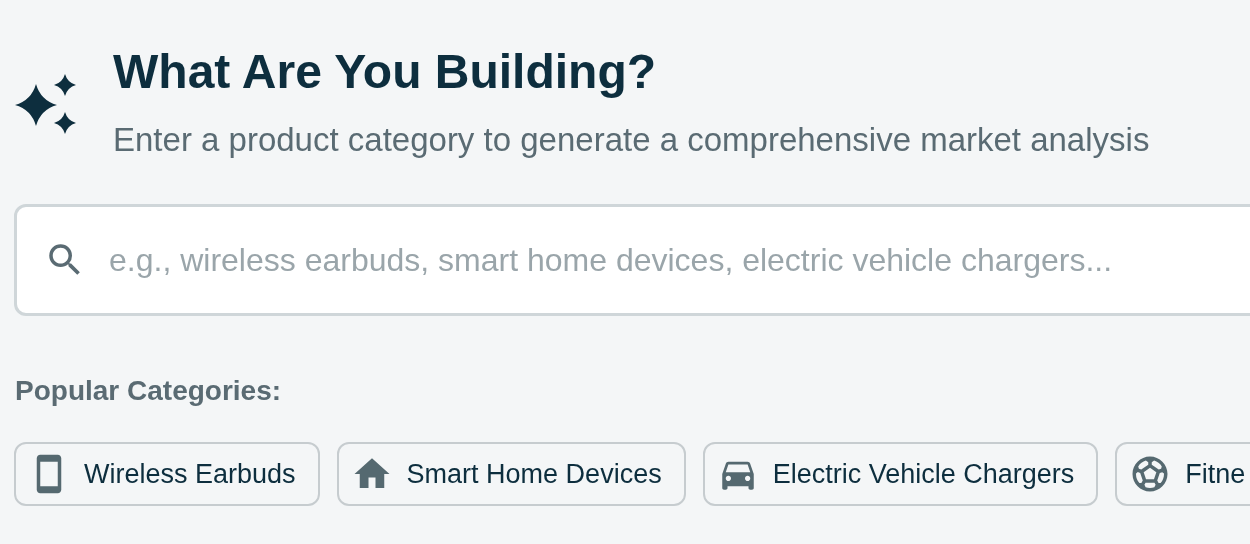 The width and height of the screenshot is (1250, 544). What do you see at coordinates (148, 391) in the screenshot?
I see `section-label: Popular Categories:` at bounding box center [148, 391].